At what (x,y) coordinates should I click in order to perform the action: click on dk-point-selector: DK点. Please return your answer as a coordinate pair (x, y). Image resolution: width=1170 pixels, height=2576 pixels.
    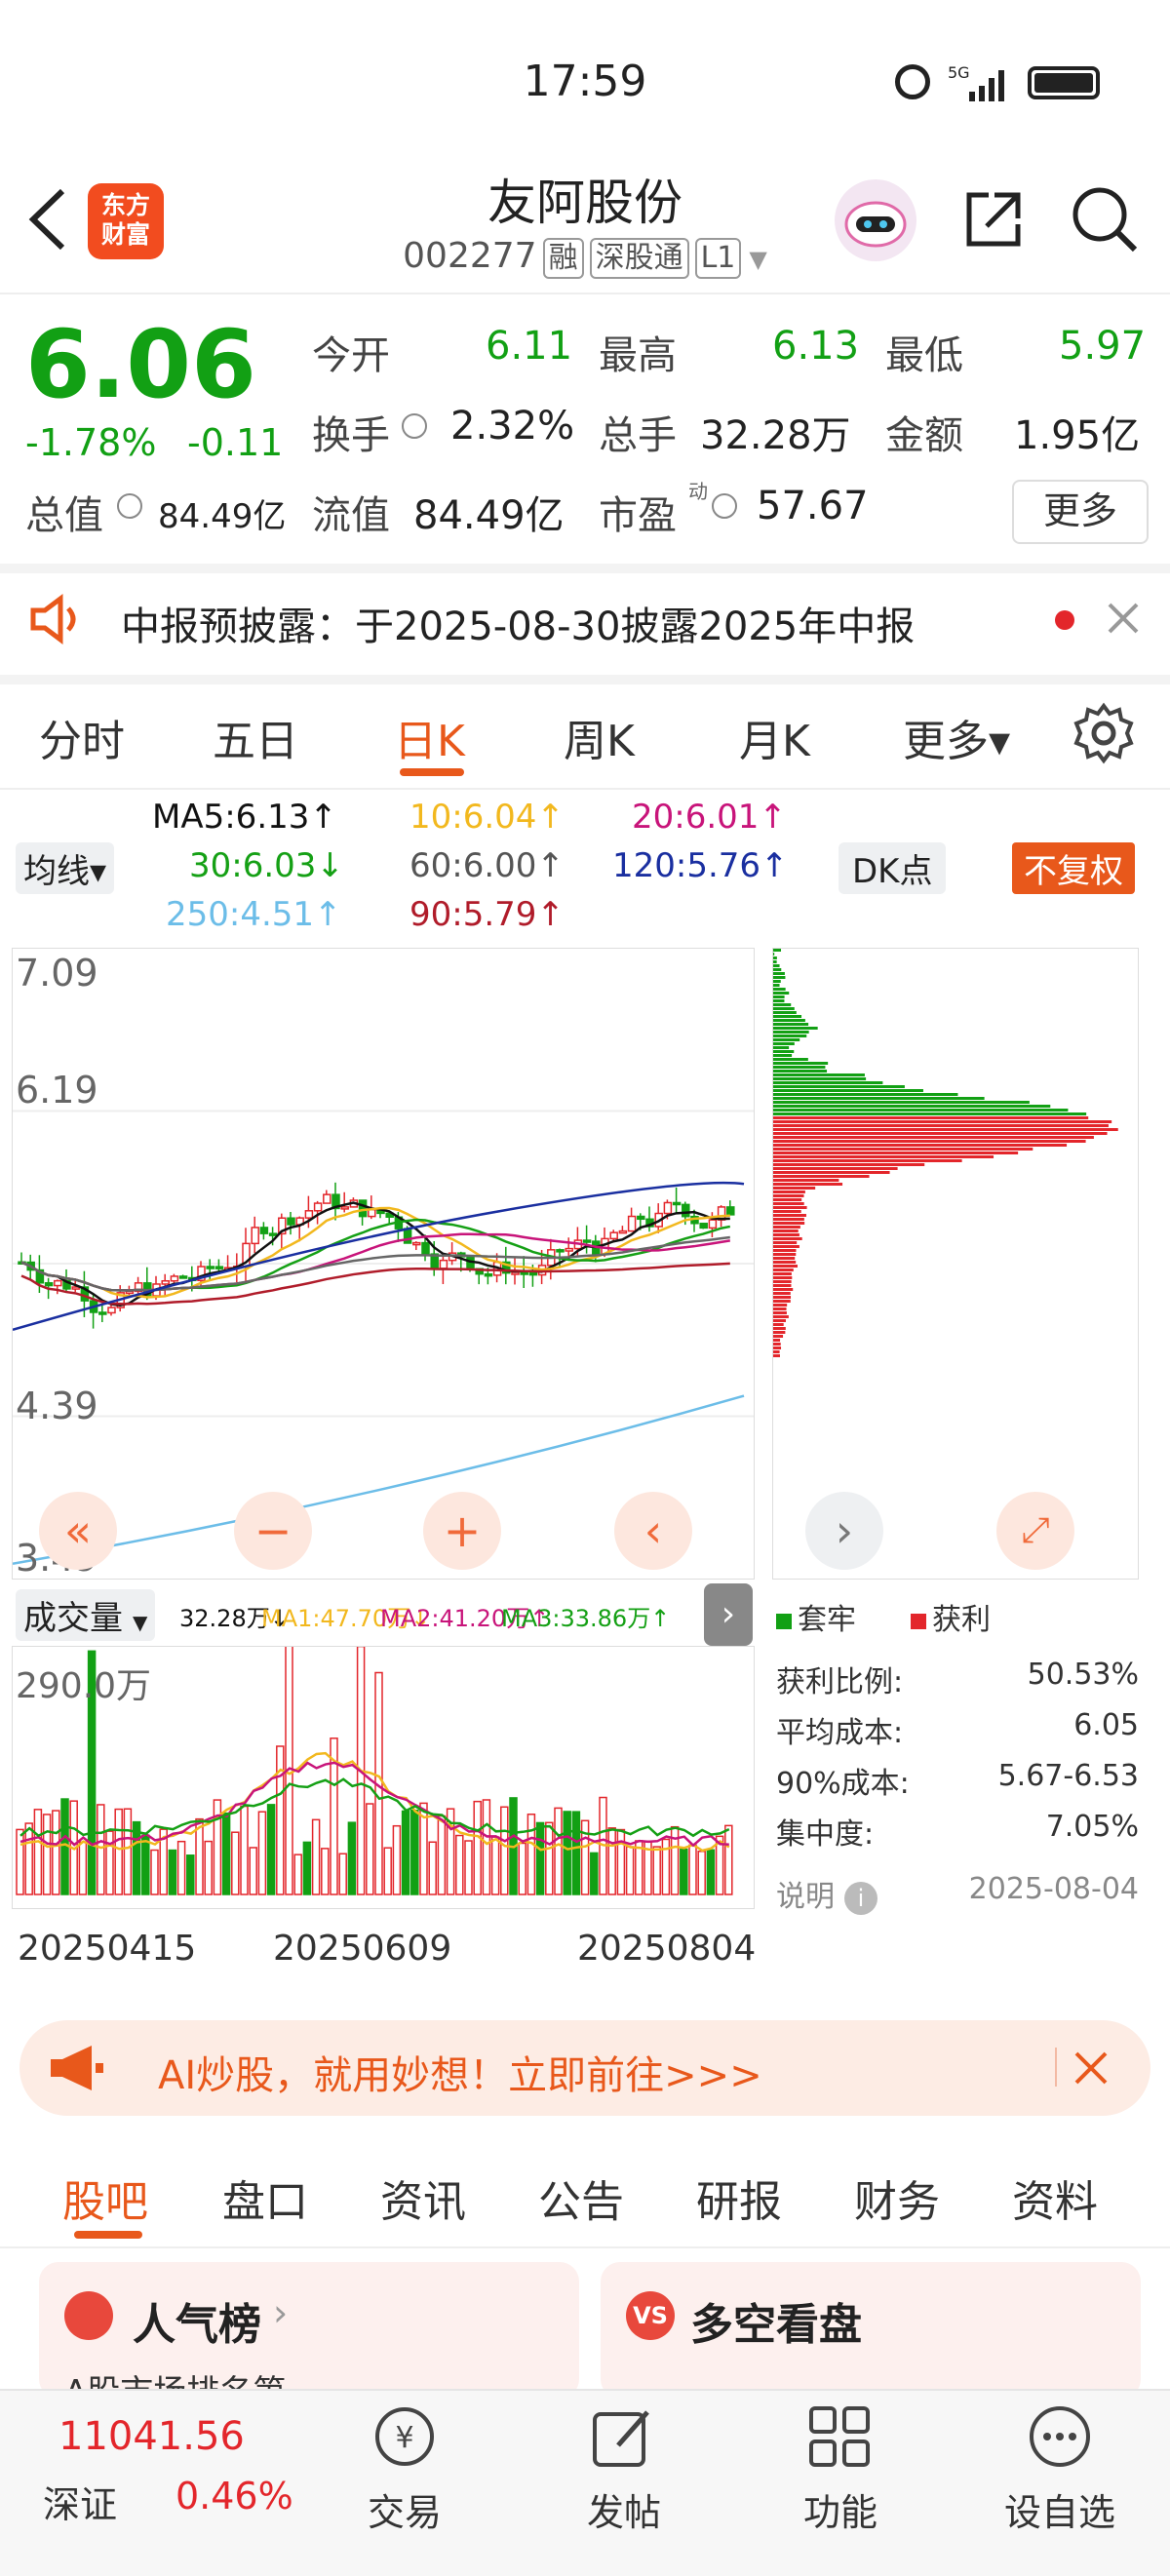
    Looking at the image, I should click on (892, 868).